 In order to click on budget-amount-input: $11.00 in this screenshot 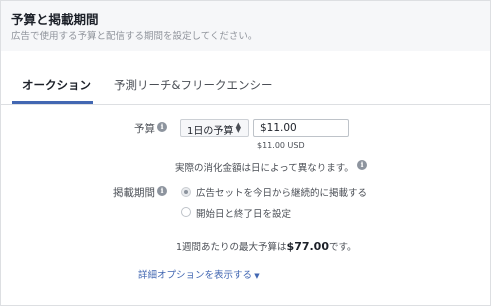, I will do `click(301, 128)`.